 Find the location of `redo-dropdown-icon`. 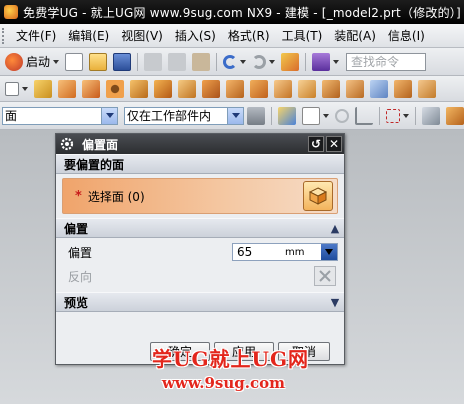

redo-dropdown-icon is located at coordinates (272, 61).